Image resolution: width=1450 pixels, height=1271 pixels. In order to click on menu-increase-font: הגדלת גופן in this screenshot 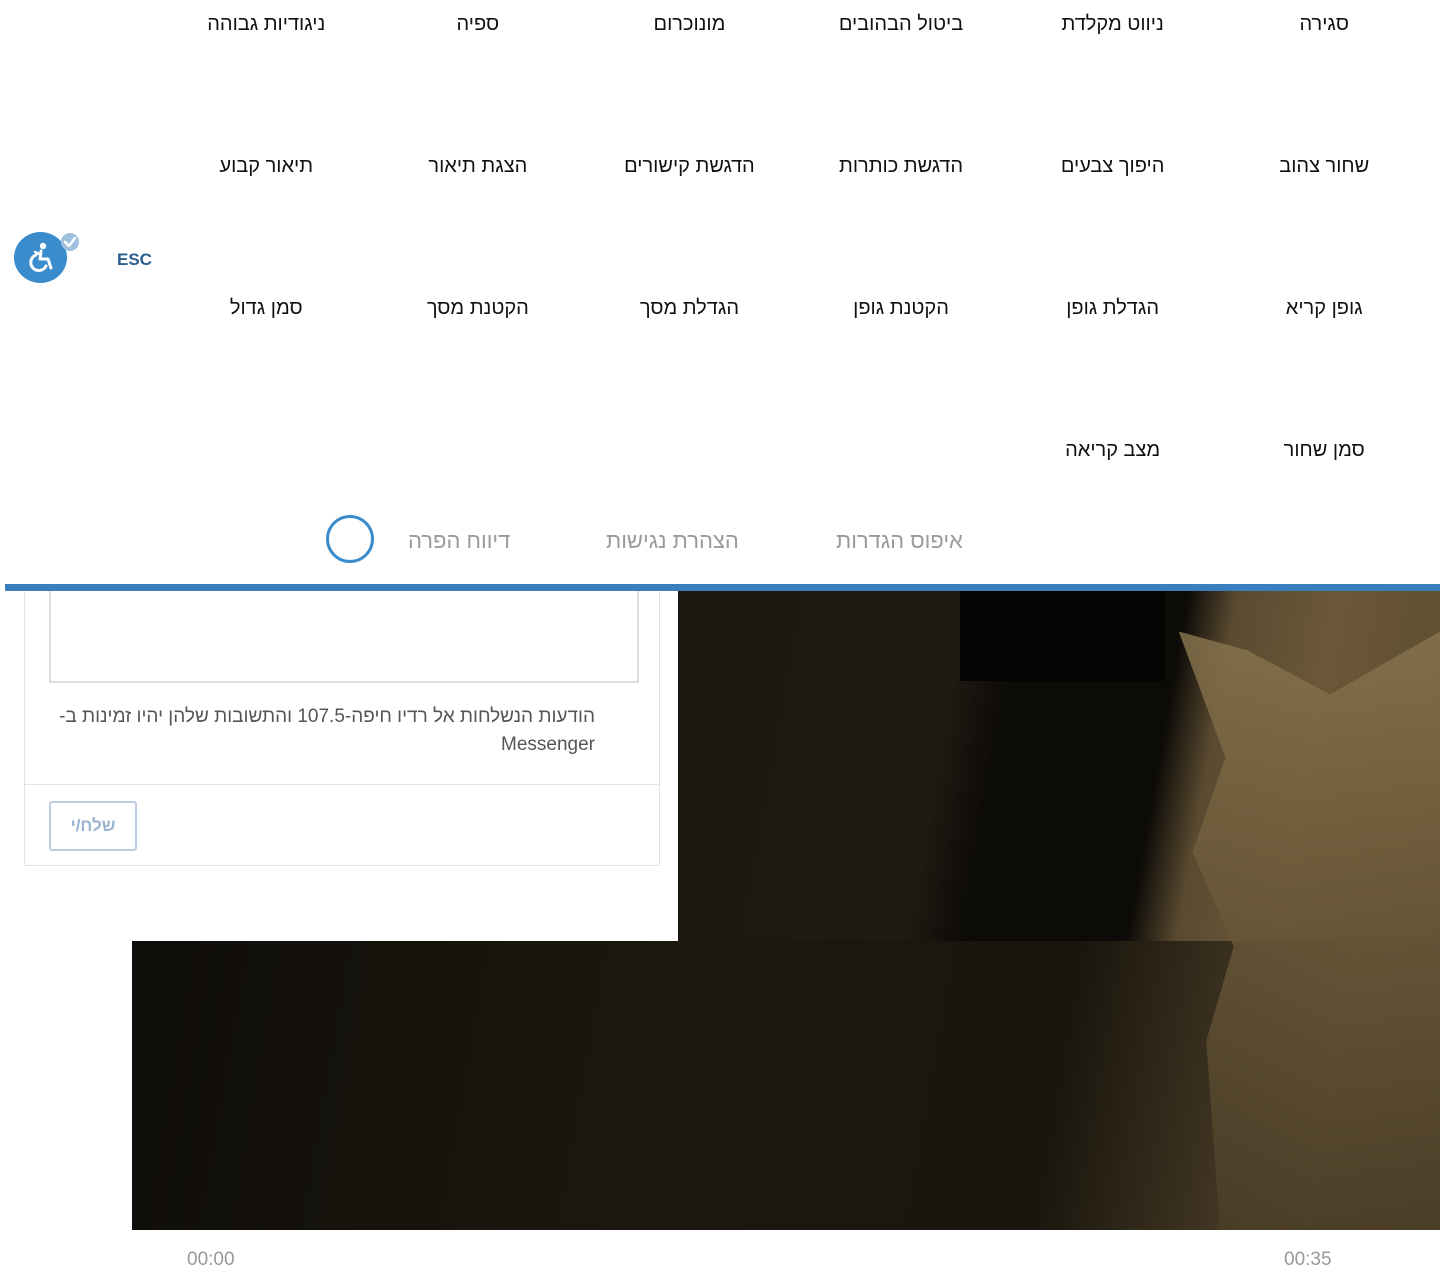, I will do `click(1113, 355)`.